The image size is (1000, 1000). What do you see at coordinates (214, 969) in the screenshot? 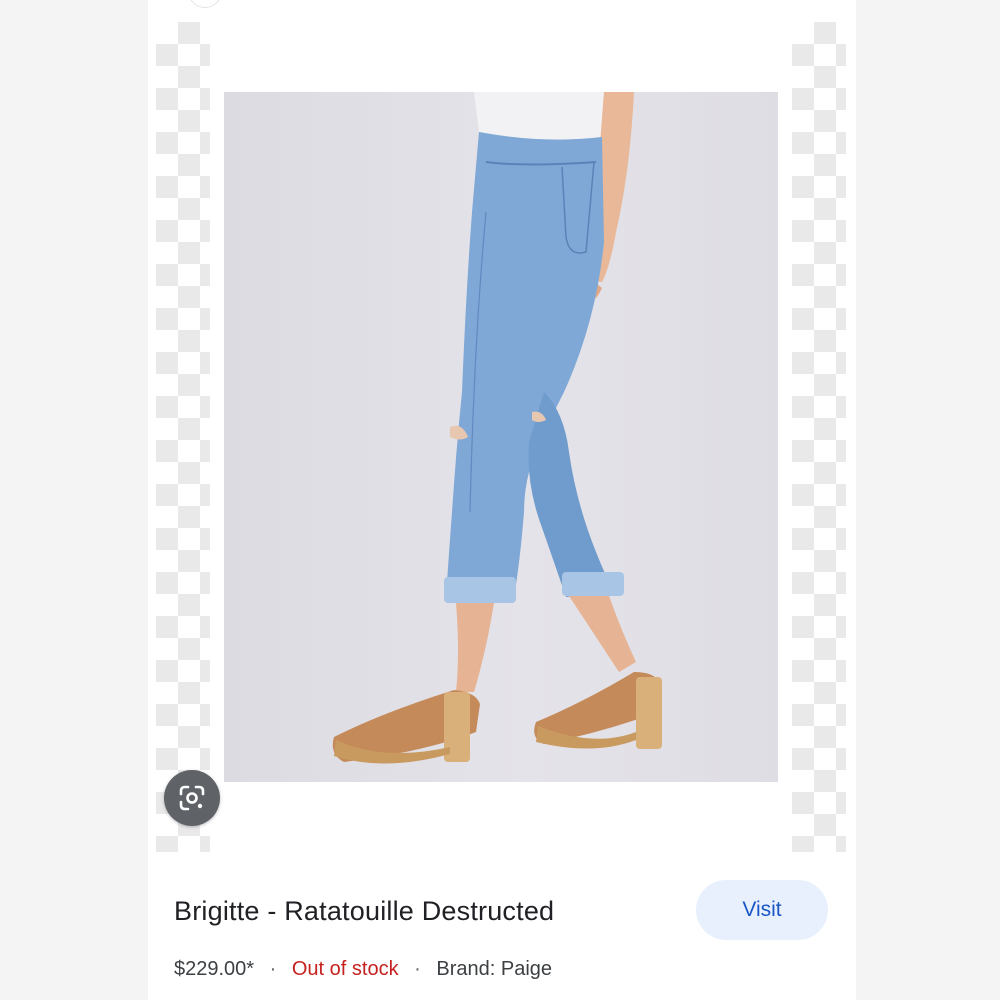
I see `price: $229.00*` at bounding box center [214, 969].